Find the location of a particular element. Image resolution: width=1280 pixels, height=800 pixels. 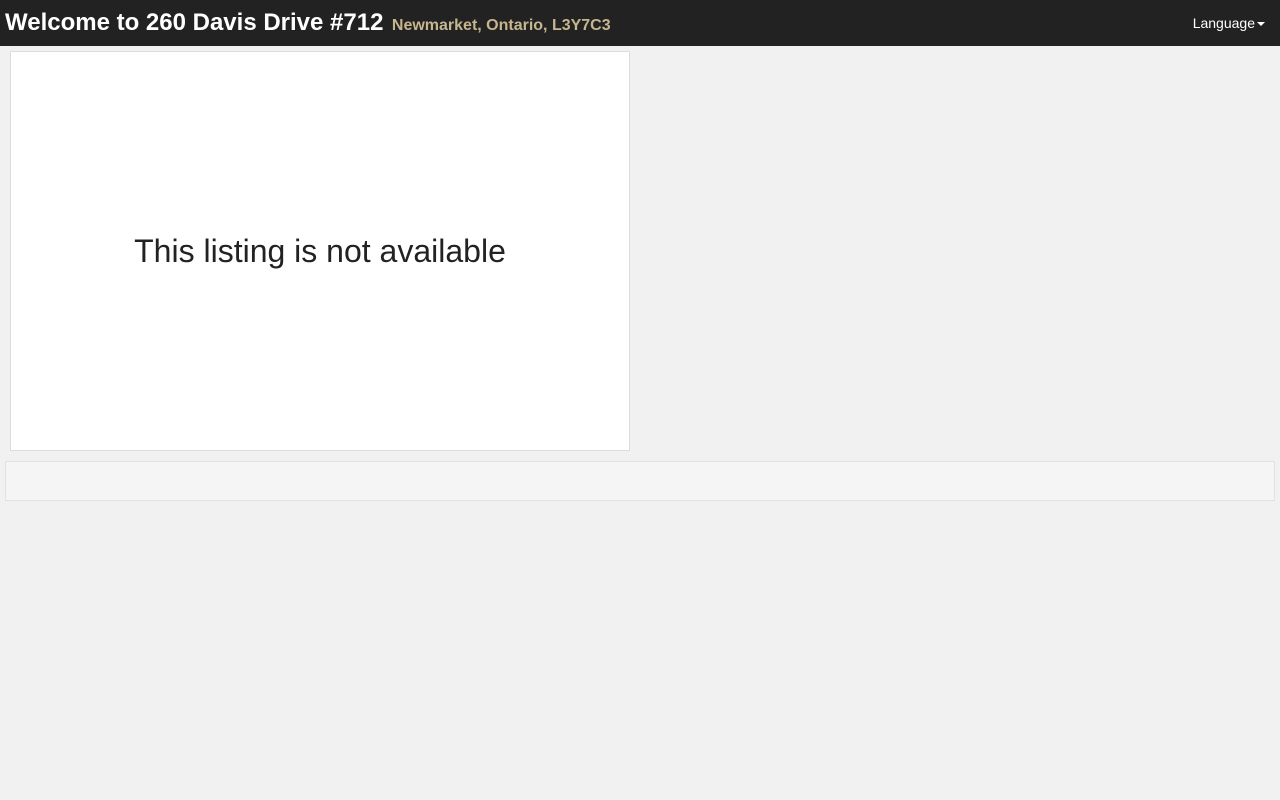

property-title: Welcome to 260 Davis Drive #712 is located at coordinates (194, 22).